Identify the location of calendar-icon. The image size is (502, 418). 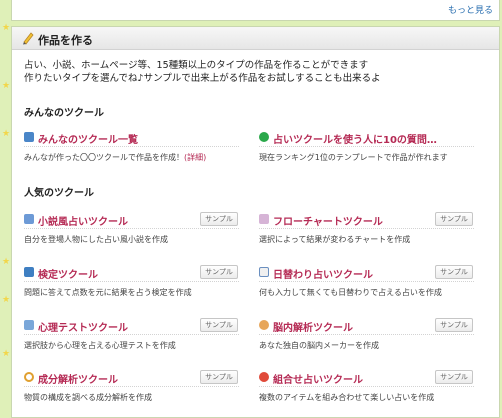
(264, 272).